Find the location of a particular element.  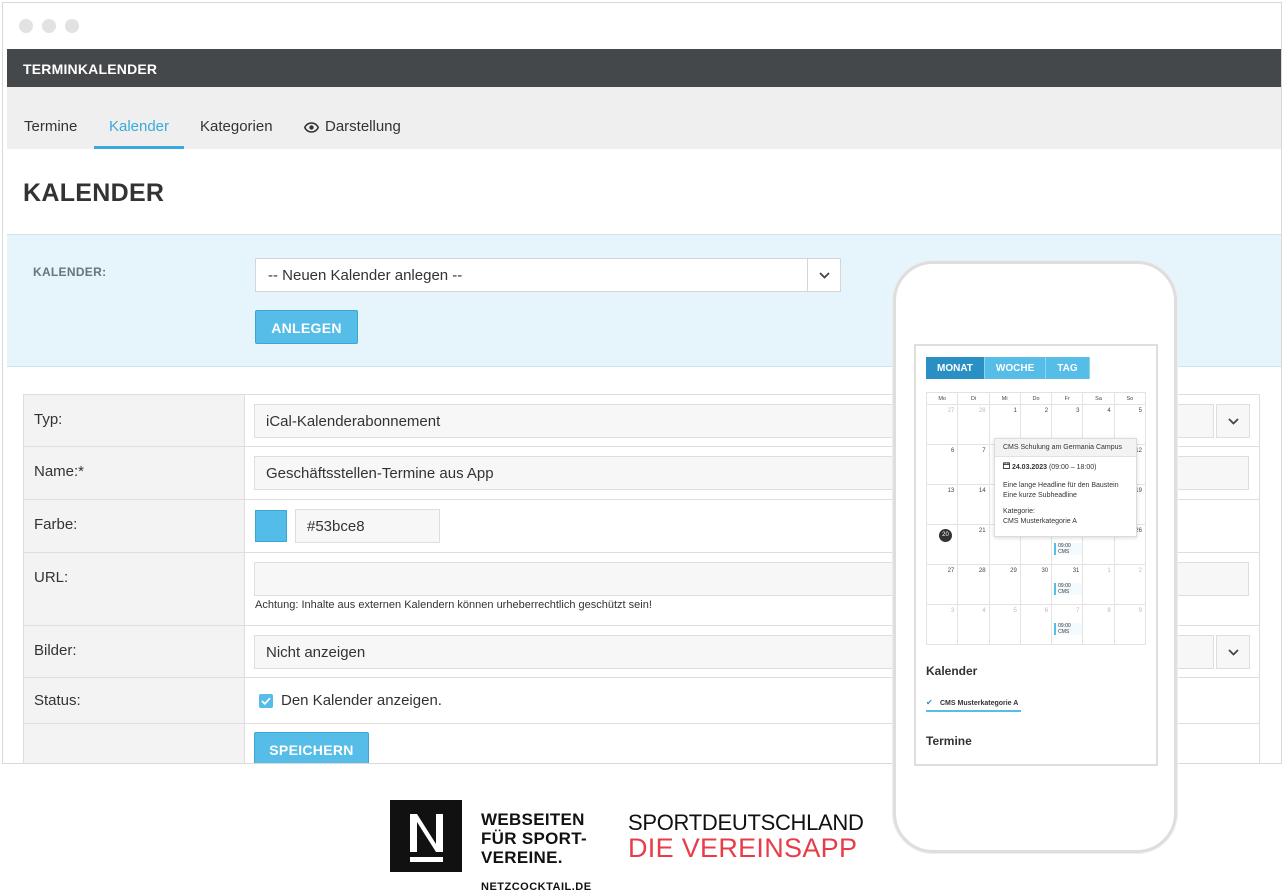

name-label: Name:* is located at coordinates (134, 473).